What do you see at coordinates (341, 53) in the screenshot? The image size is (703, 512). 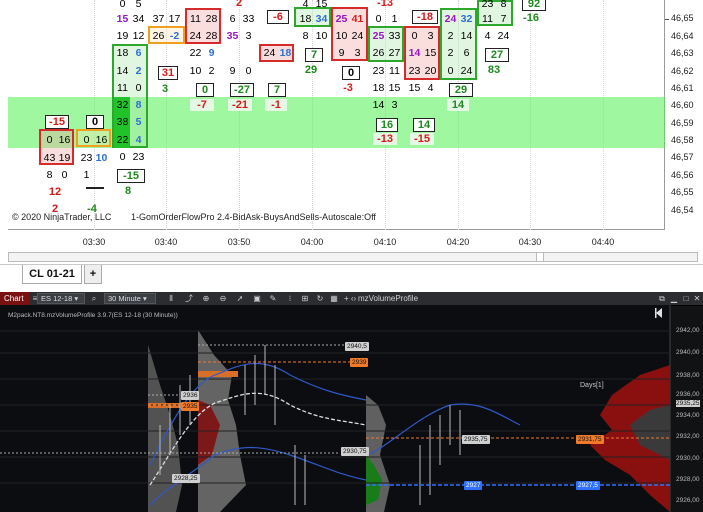 I see `bid-cell: 9` at bounding box center [341, 53].